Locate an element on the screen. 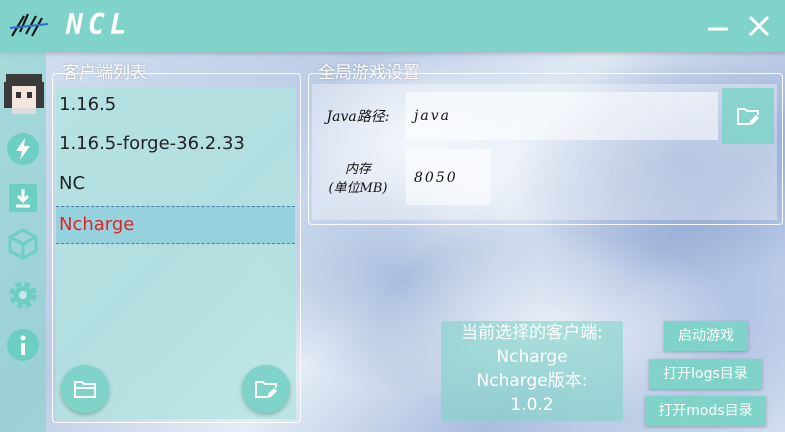 Image resolution: width=785 pixels, height=432 pixels. avatar is located at coordinates (24, 94).